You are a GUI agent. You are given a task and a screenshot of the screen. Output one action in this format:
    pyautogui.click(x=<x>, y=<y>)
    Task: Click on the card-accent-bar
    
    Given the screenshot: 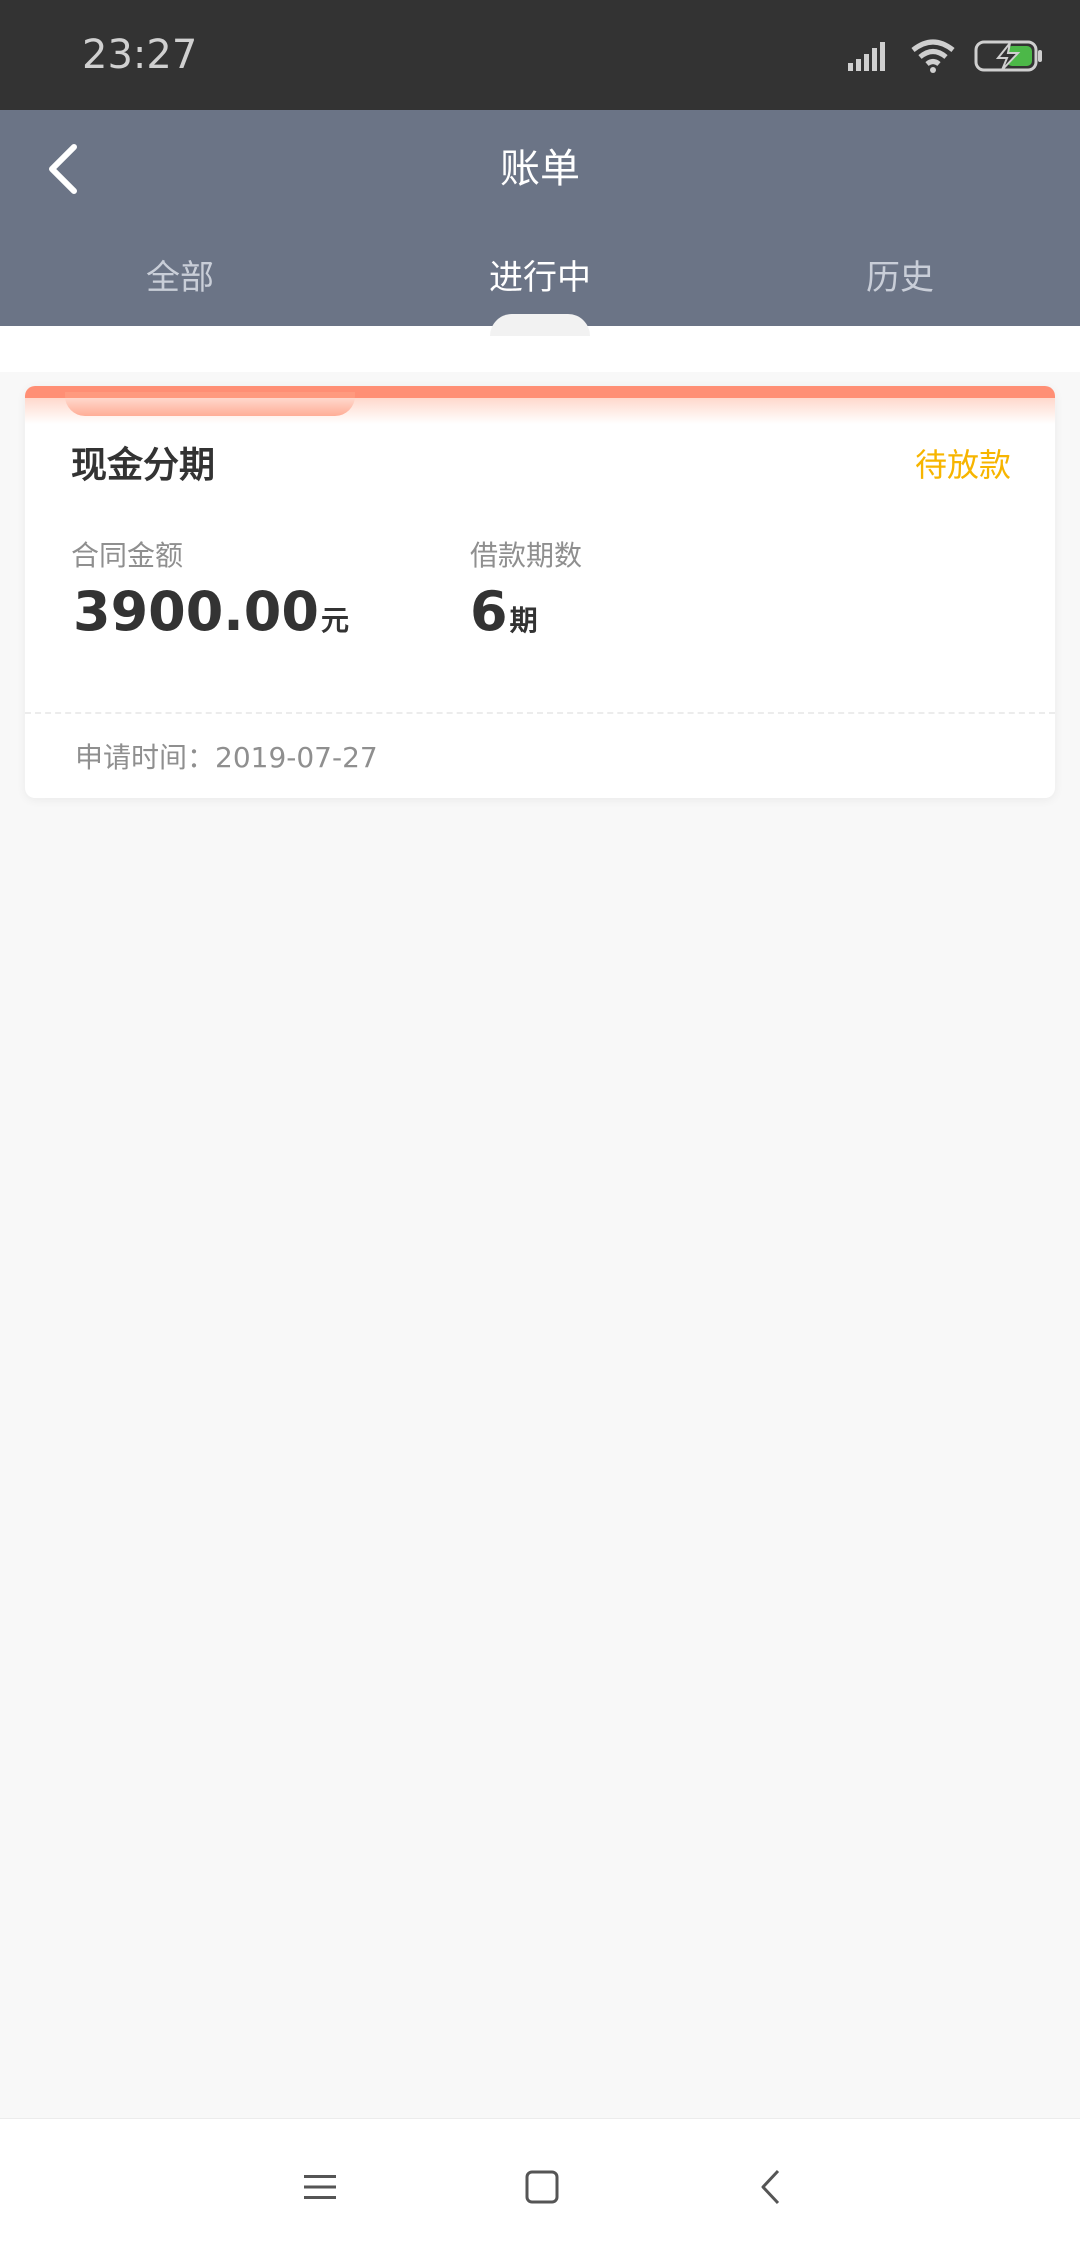 What is the action you would take?
    pyautogui.click(x=540, y=401)
    